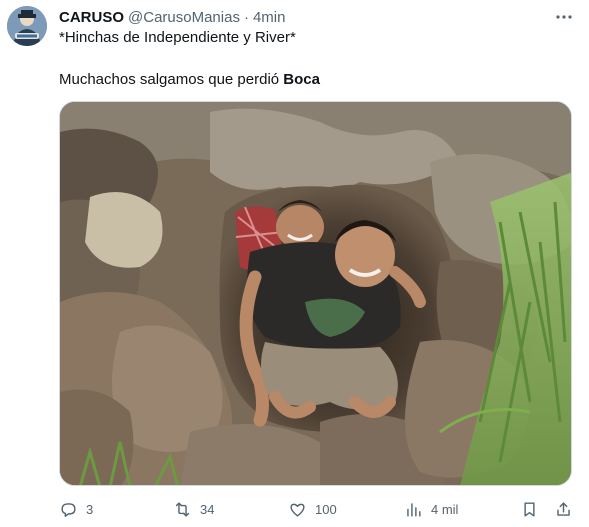 The width and height of the screenshot is (589, 527). I want to click on tweet-text-line-1: *Hinchas de Independiente y River*, so click(177, 37).